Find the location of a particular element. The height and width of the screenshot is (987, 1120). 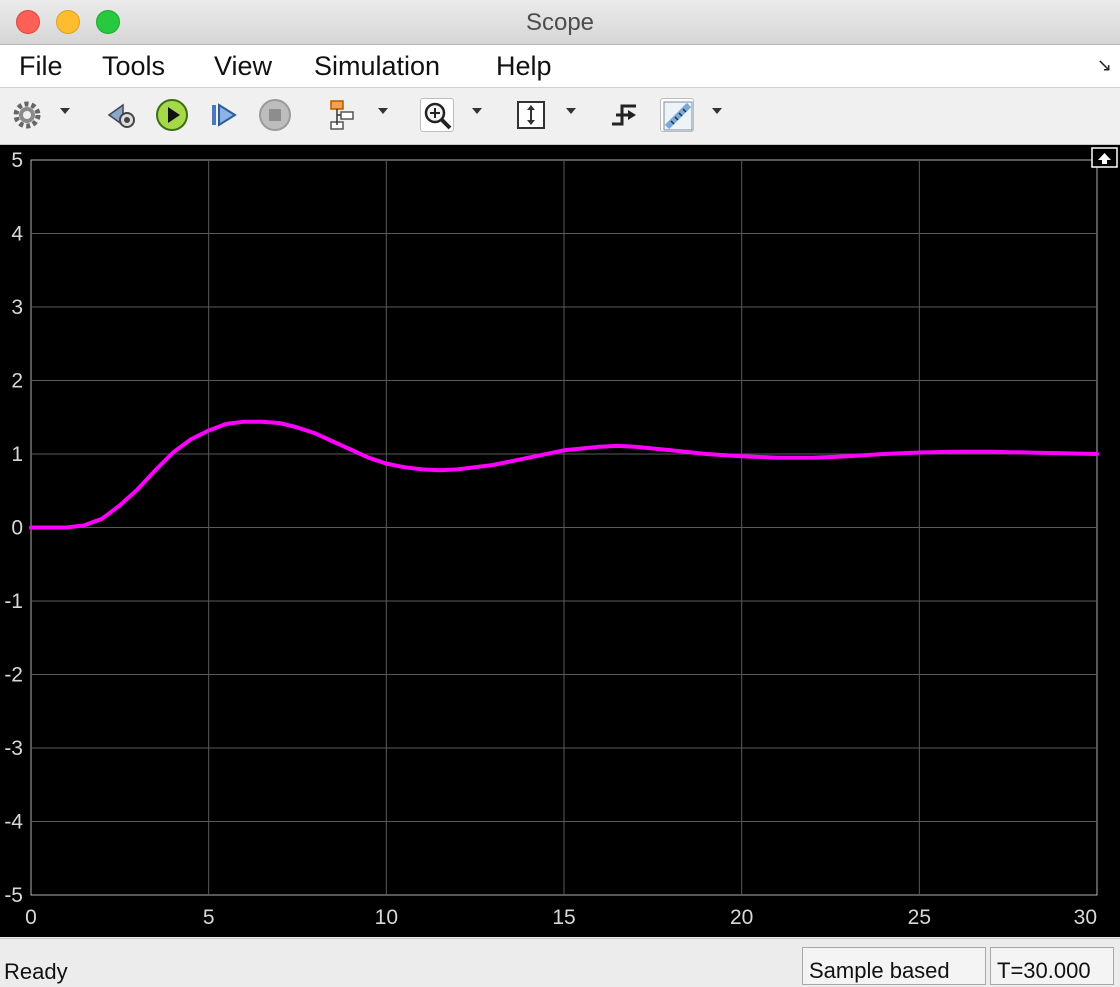

y-tick-label: -1 is located at coordinates (13, 601).